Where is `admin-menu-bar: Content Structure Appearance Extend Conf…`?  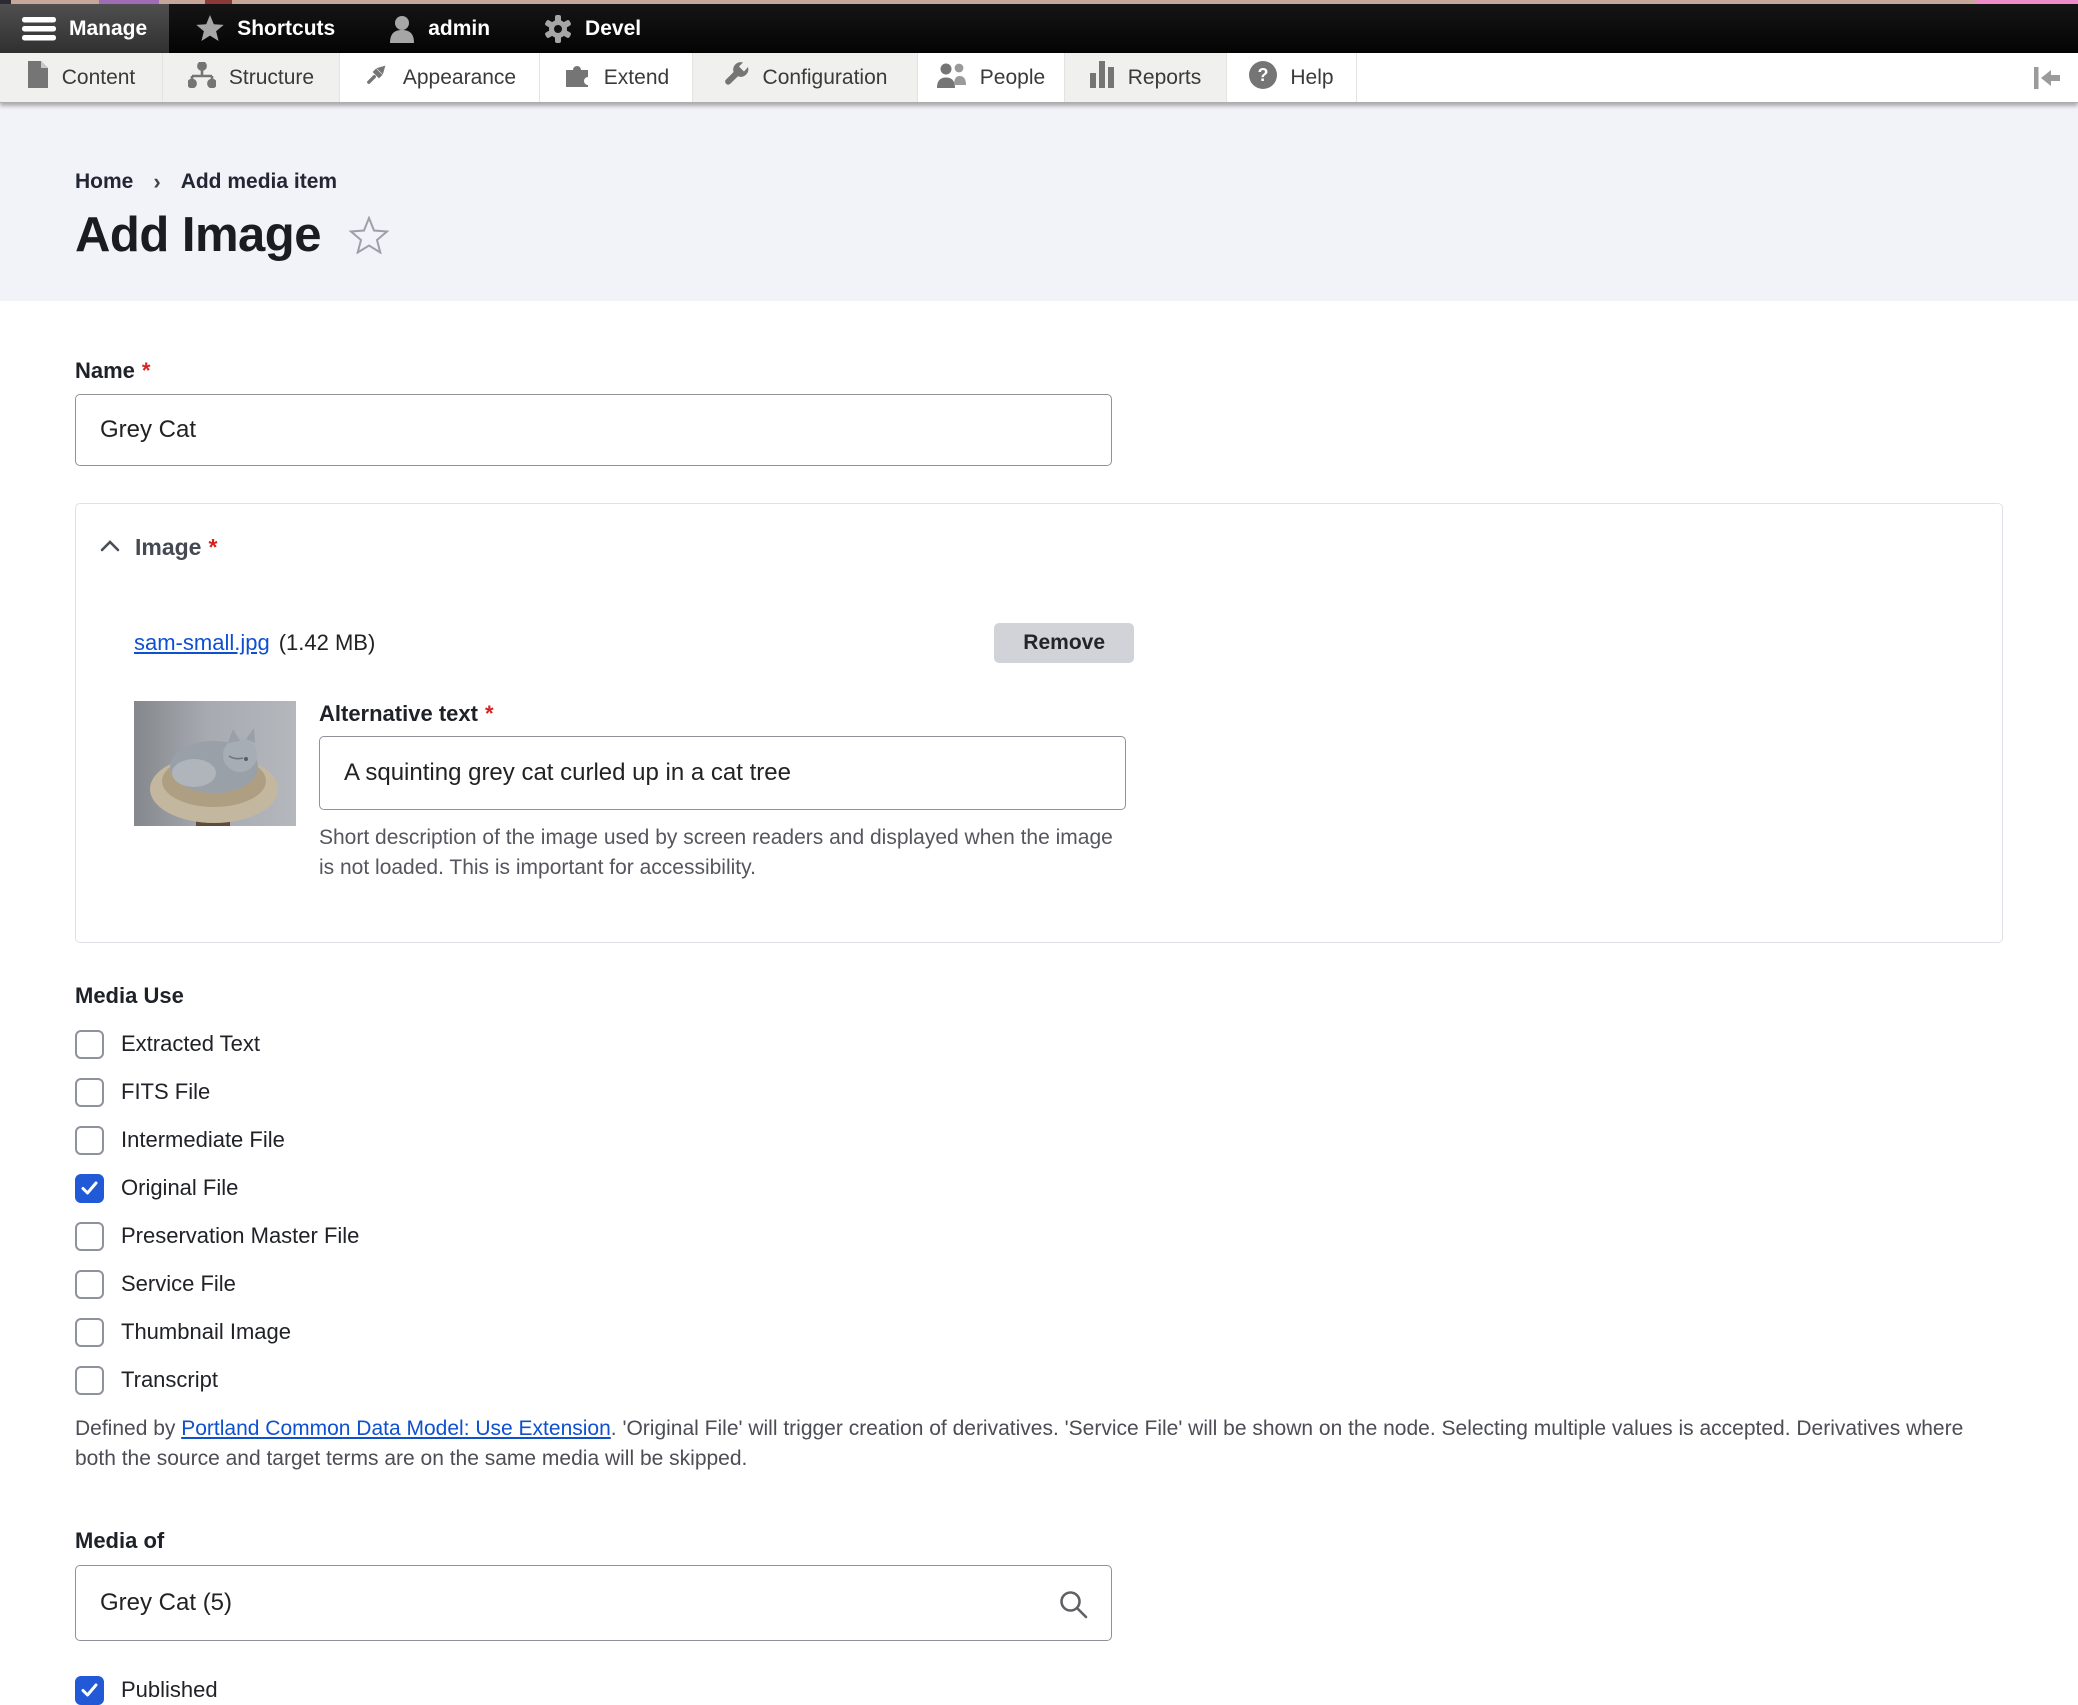 admin-menu-bar: Content Structure Appearance Extend Conf… is located at coordinates (1039, 78).